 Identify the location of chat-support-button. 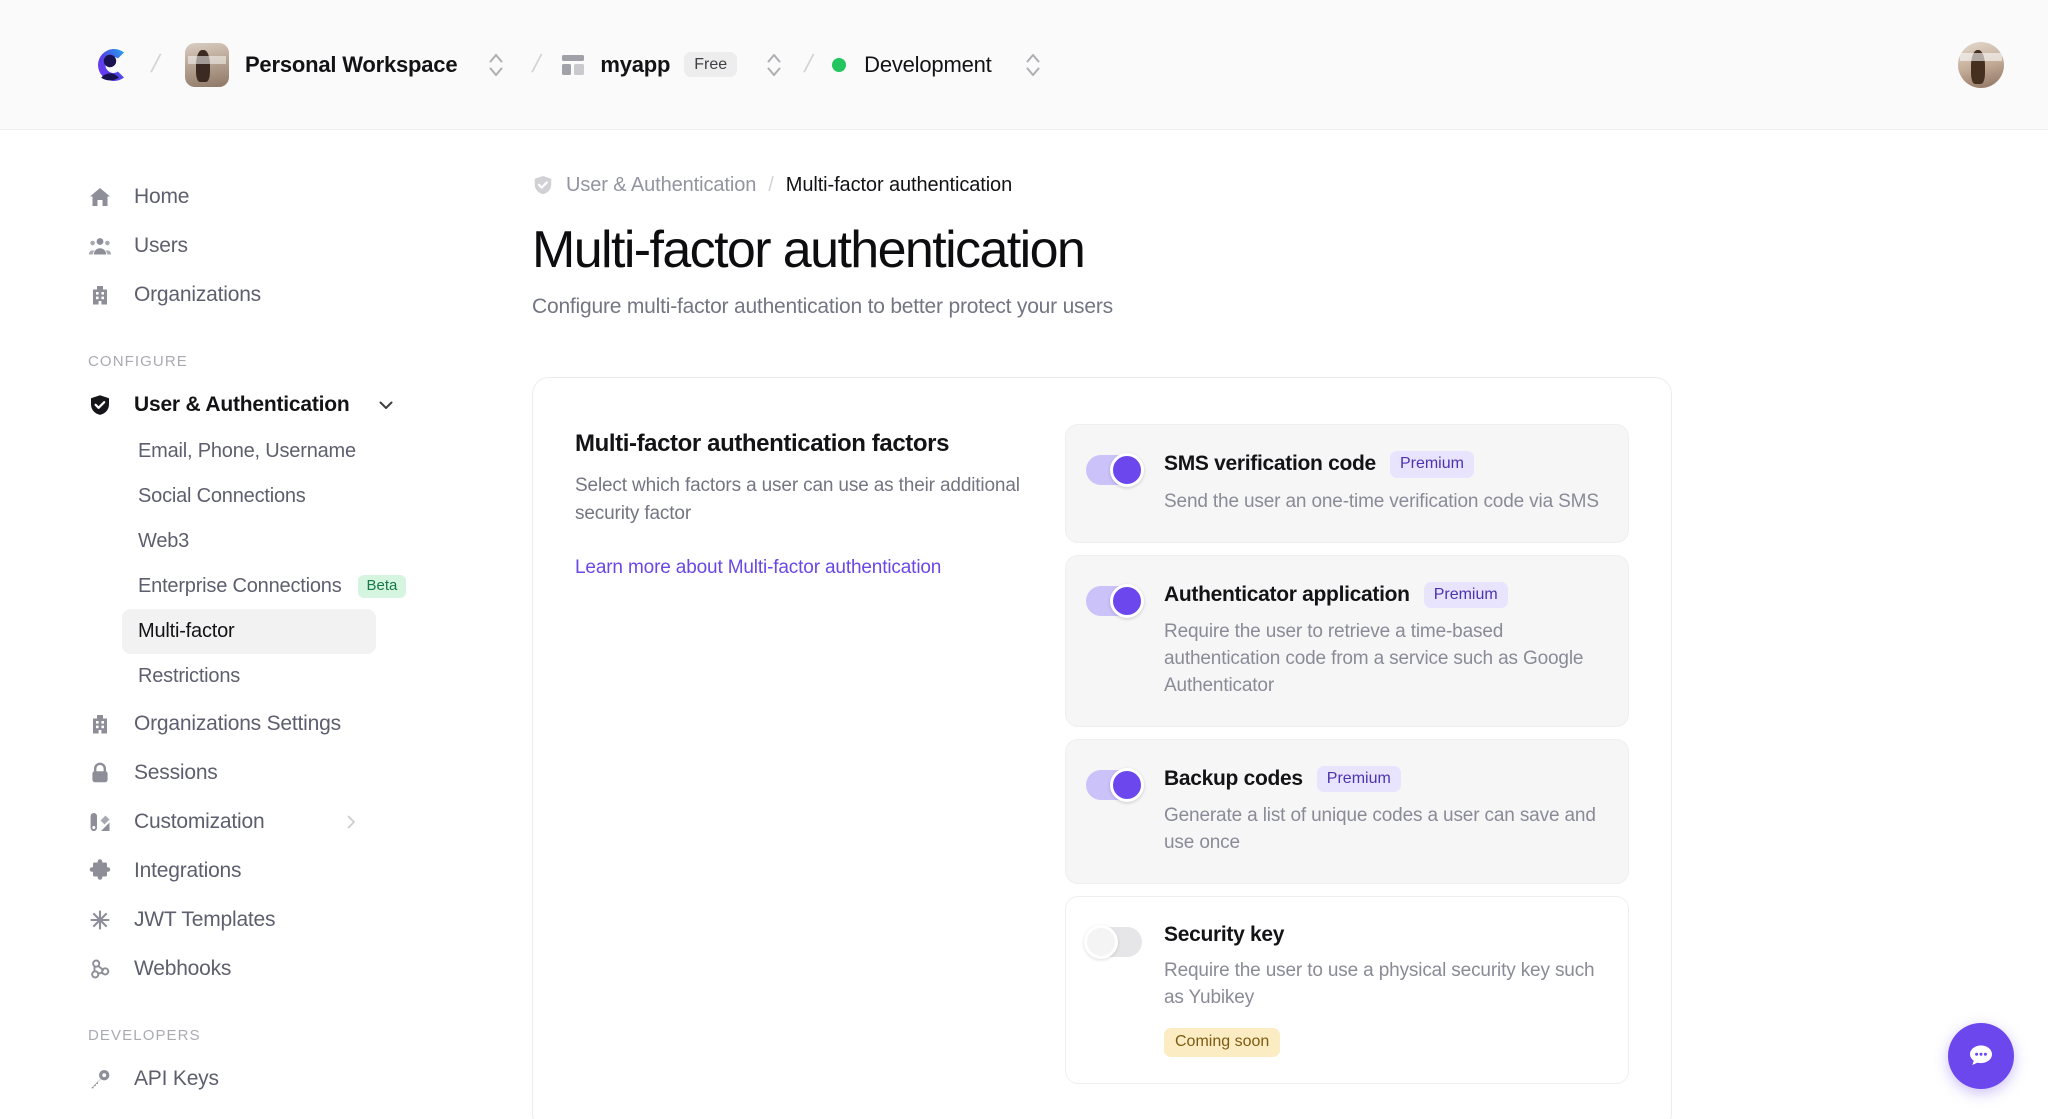
(1981, 1056).